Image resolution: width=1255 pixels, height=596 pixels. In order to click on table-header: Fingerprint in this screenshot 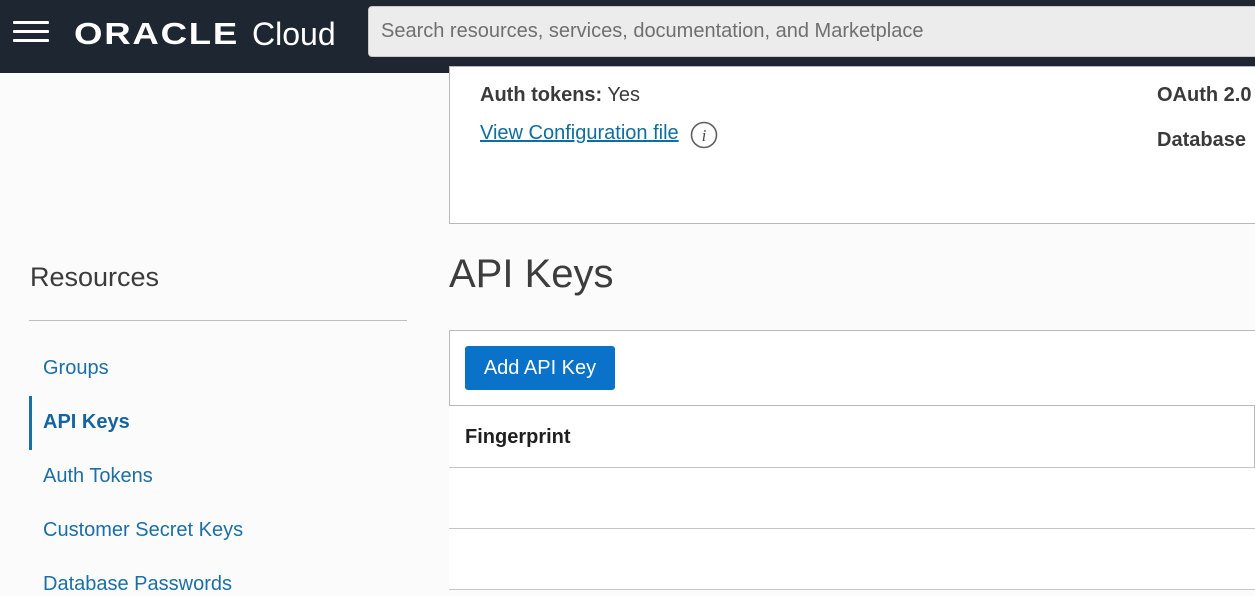, I will do `click(852, 436)`.